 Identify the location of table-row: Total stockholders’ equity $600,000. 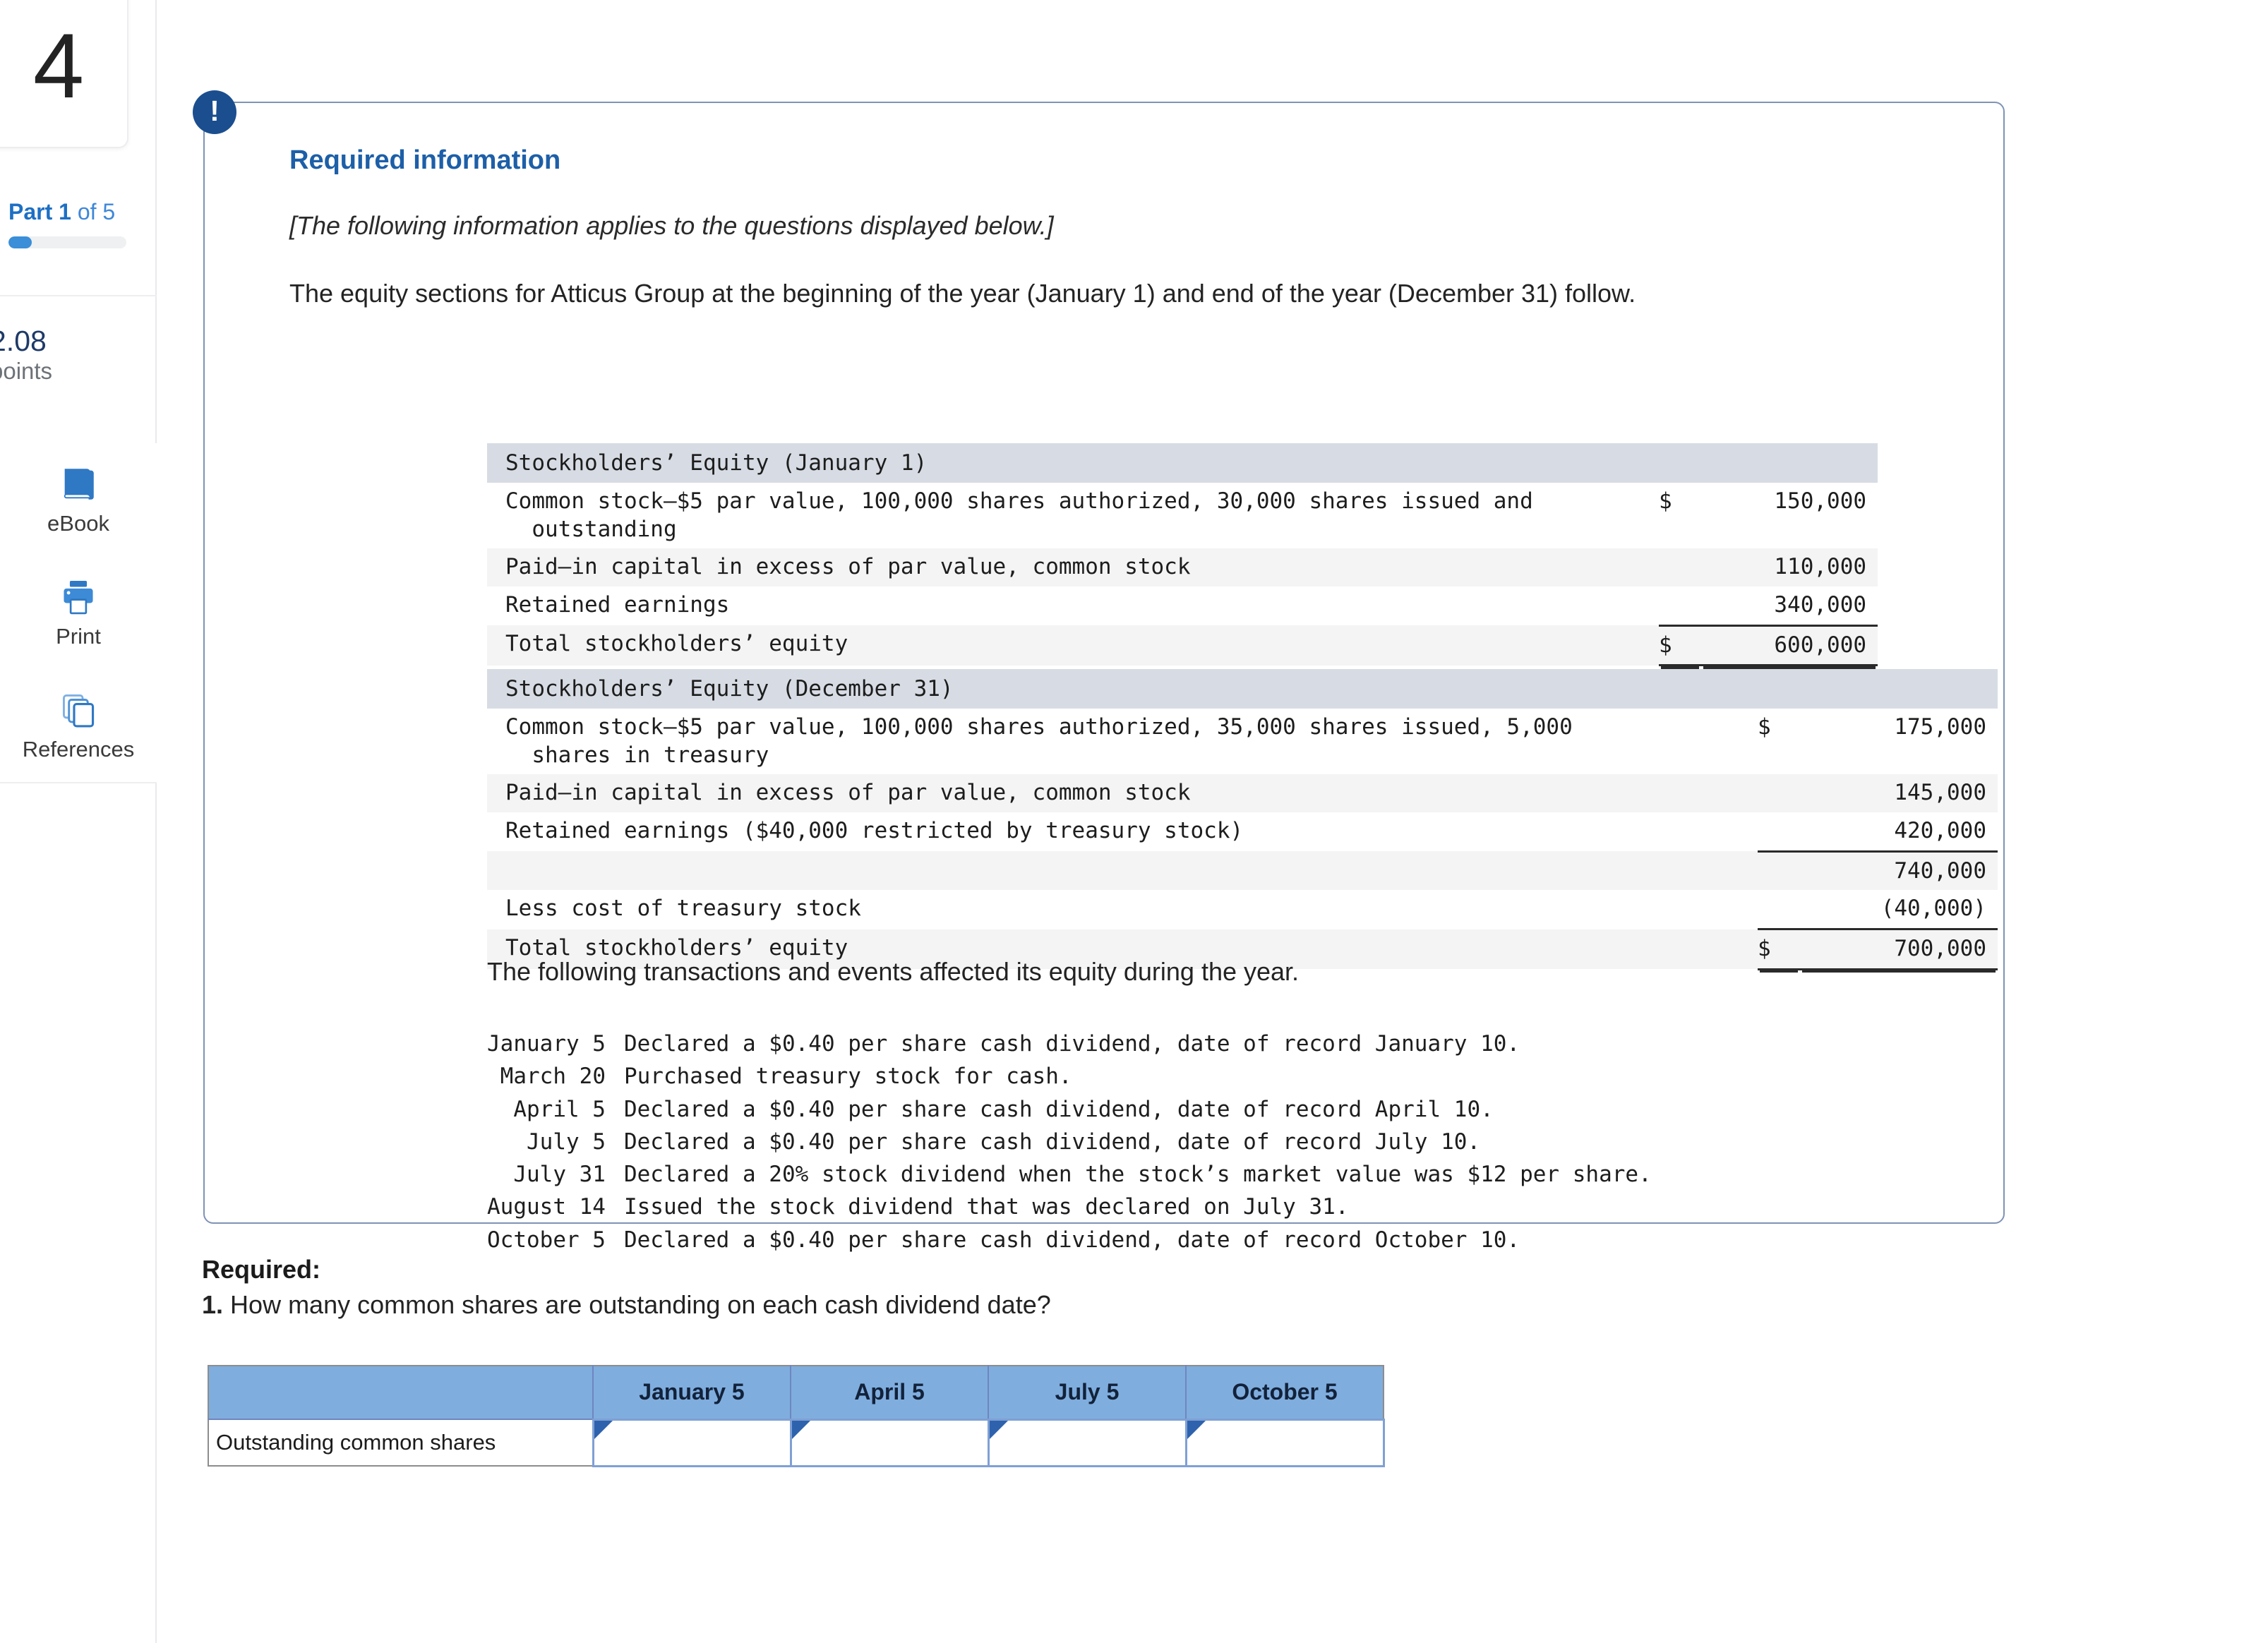
(1183, 646).